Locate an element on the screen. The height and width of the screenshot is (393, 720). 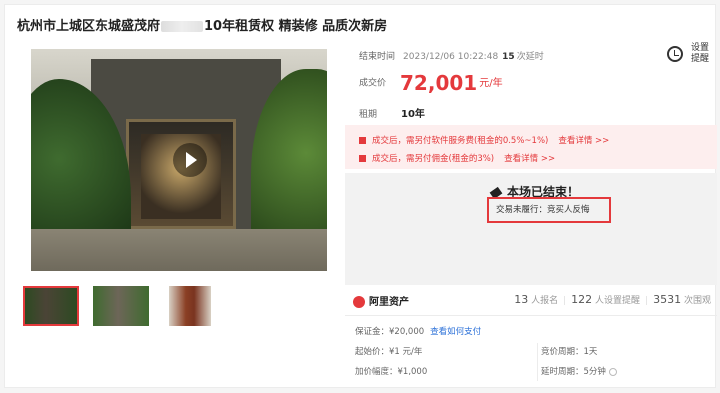
ended-reason: 交易未履行：竞买人反悔 is located at coordinates (549, 210).